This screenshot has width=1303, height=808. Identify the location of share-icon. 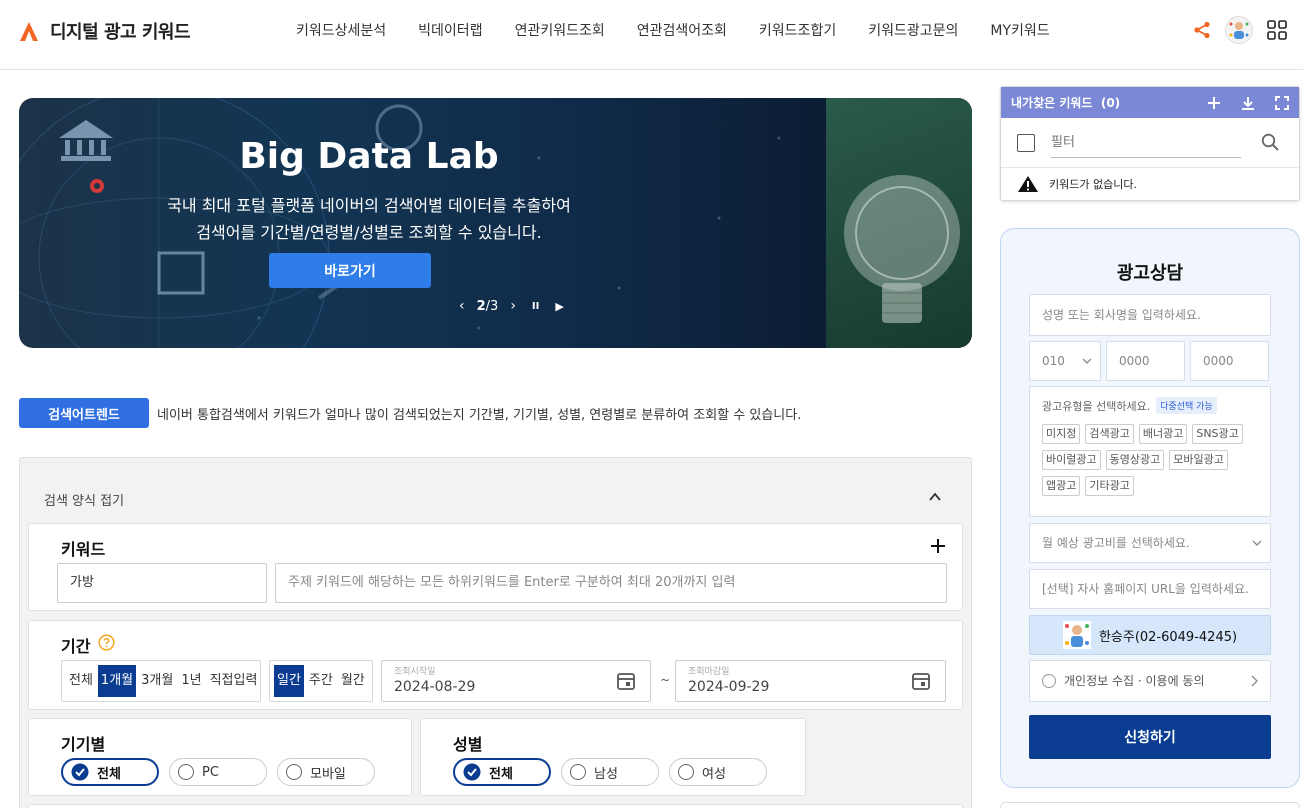
(1202, 30).